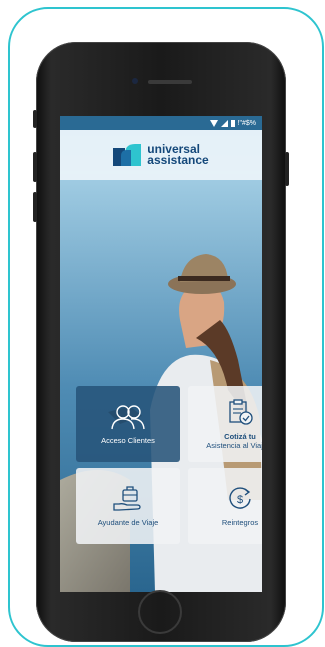 This screenshot has height=647, width=325. Describe the element at coordinates (35, 167) in the screenshot. I see `volume-up-button` at that location.